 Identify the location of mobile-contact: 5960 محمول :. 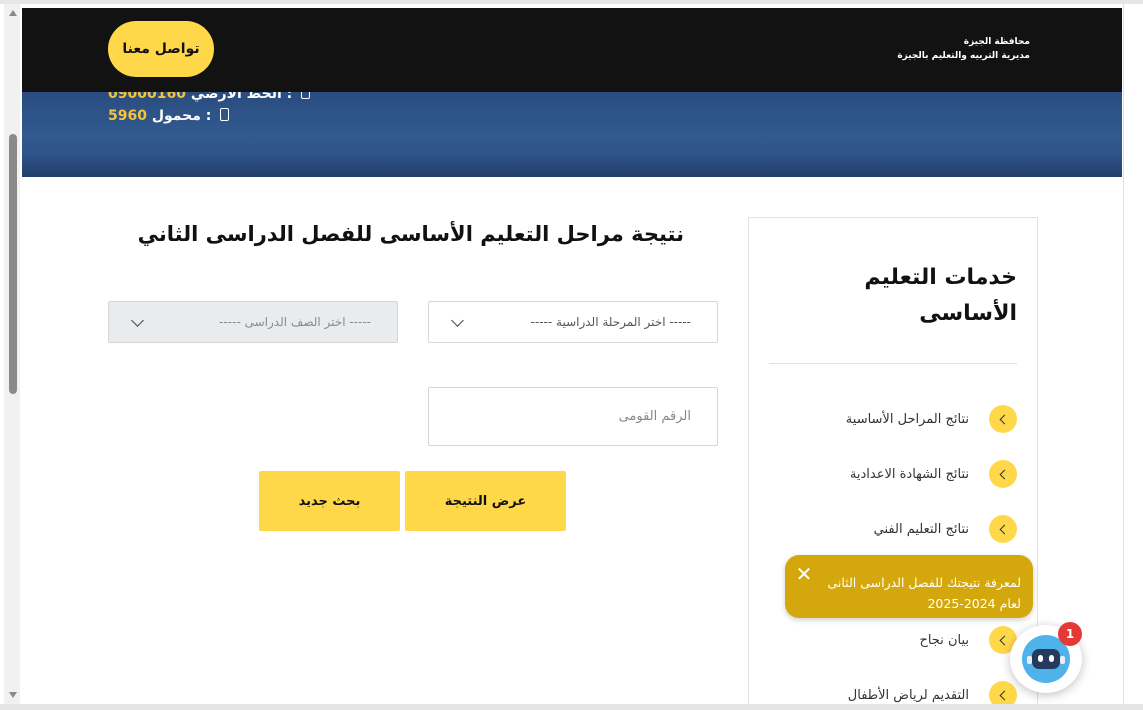
(170, 116).